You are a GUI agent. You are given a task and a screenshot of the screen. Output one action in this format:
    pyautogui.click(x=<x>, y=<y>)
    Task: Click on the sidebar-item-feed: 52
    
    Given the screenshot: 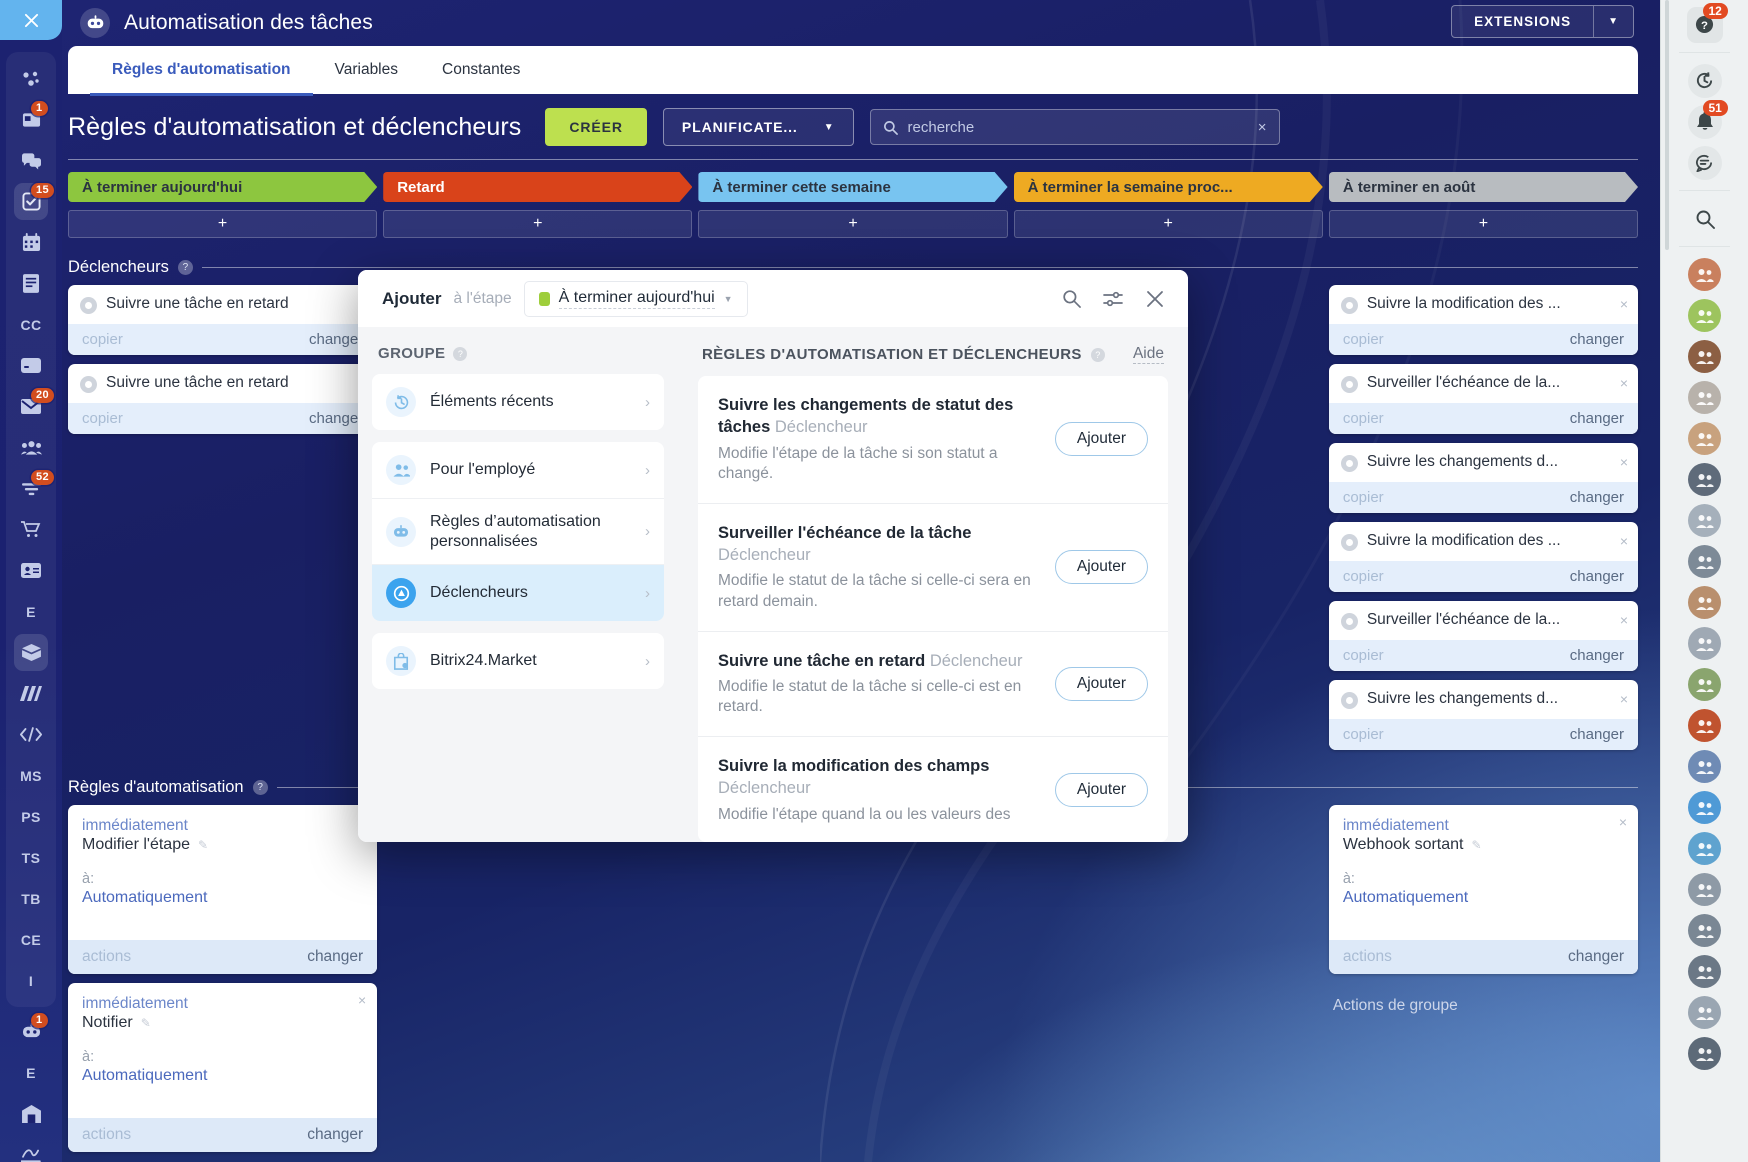 What is the action you would take?
    pyautogui.click(x=31, y=488)
    